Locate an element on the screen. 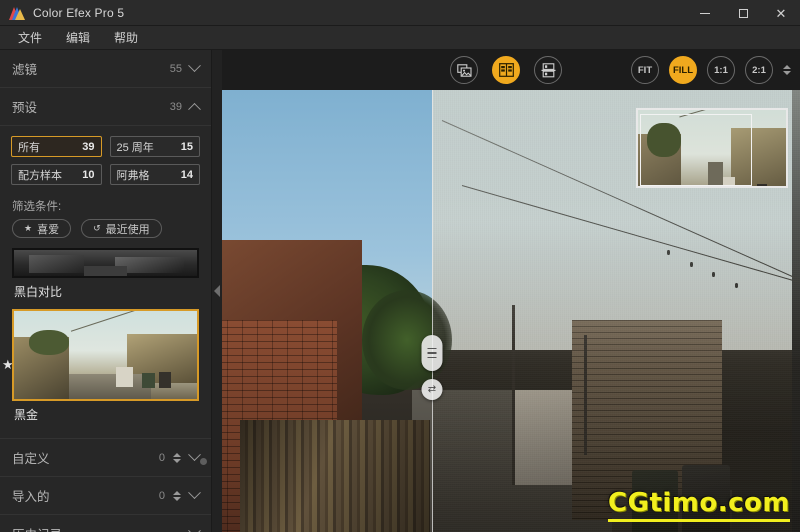 This screenshot has width=800, height=532. filter-favorite-pill: ★ 喜爱 is located at coordinates (42, 228).